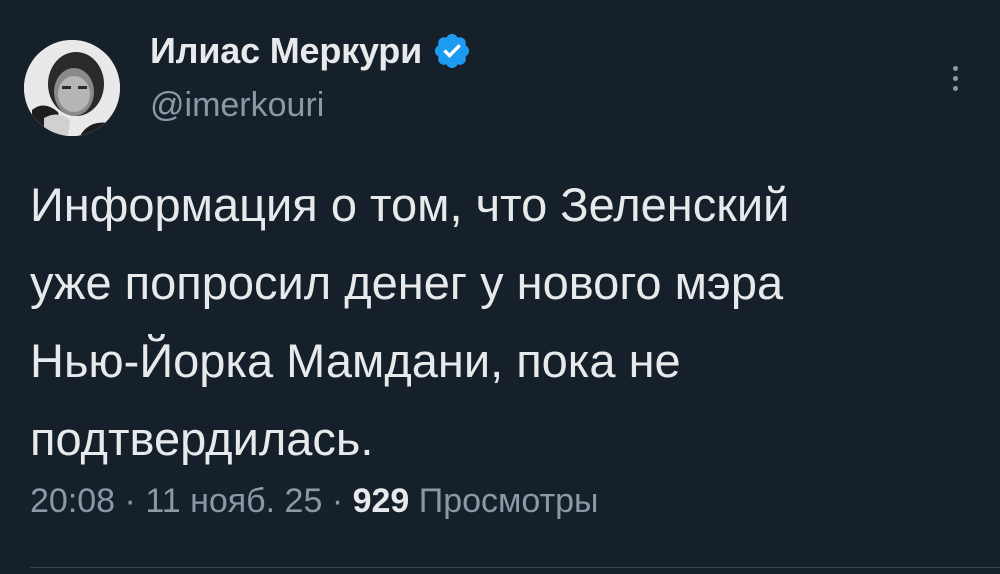 This screenshot has height=574, width=1000. Describe the element at coordinates (508, 501) in the screenshot. I see `views-label: Просмотры` at that location.